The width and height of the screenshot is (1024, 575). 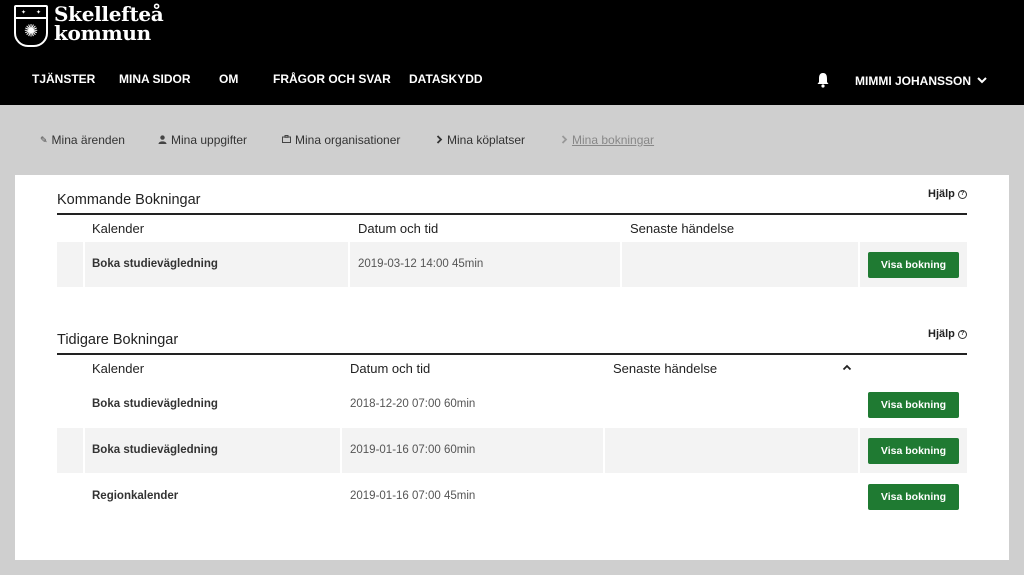 What do you see at coordinates (129, 200) in the screenshot?
I see `upcoming-title: Kommande Bokningar` at bounding box center [129, 200].